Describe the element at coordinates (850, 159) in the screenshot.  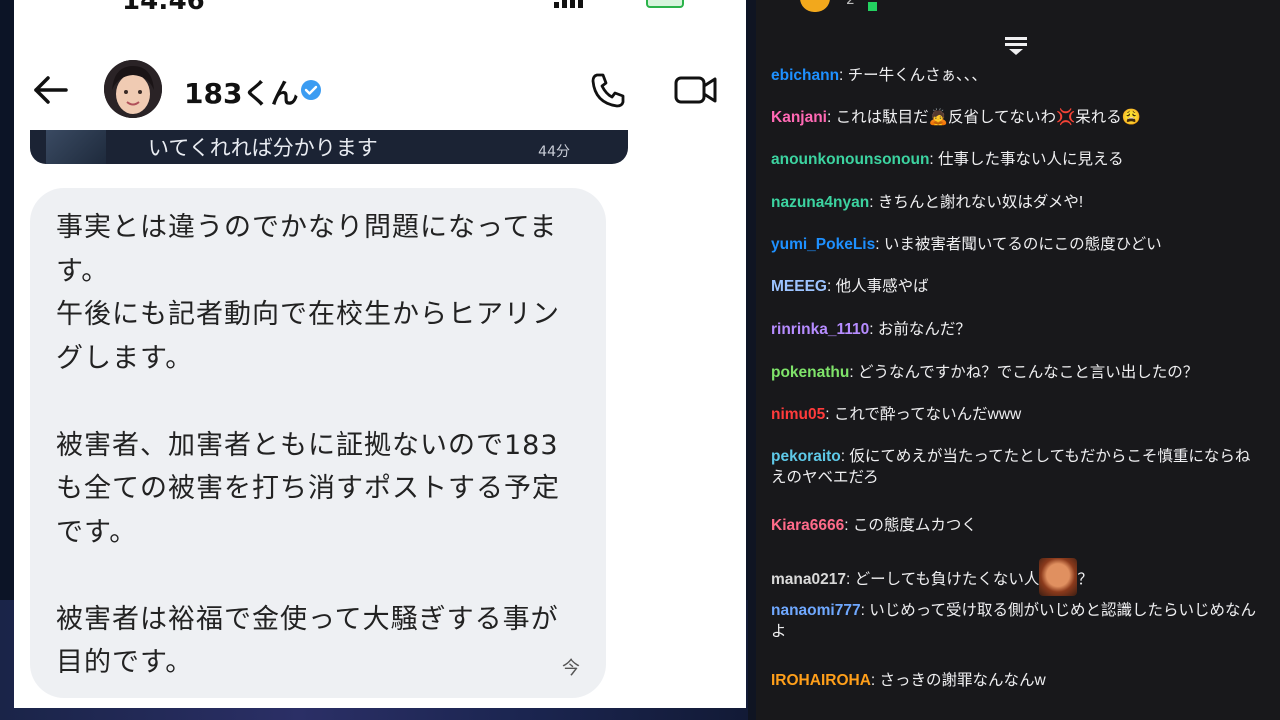
I see `chat-username: anounkonounsonoun` at that location.